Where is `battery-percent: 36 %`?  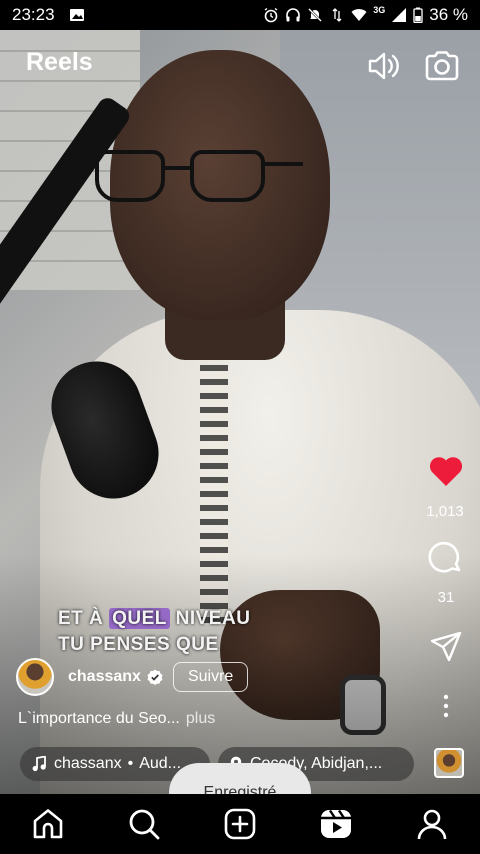 battery-percent: 36 % is located at coordinates (448, 14).